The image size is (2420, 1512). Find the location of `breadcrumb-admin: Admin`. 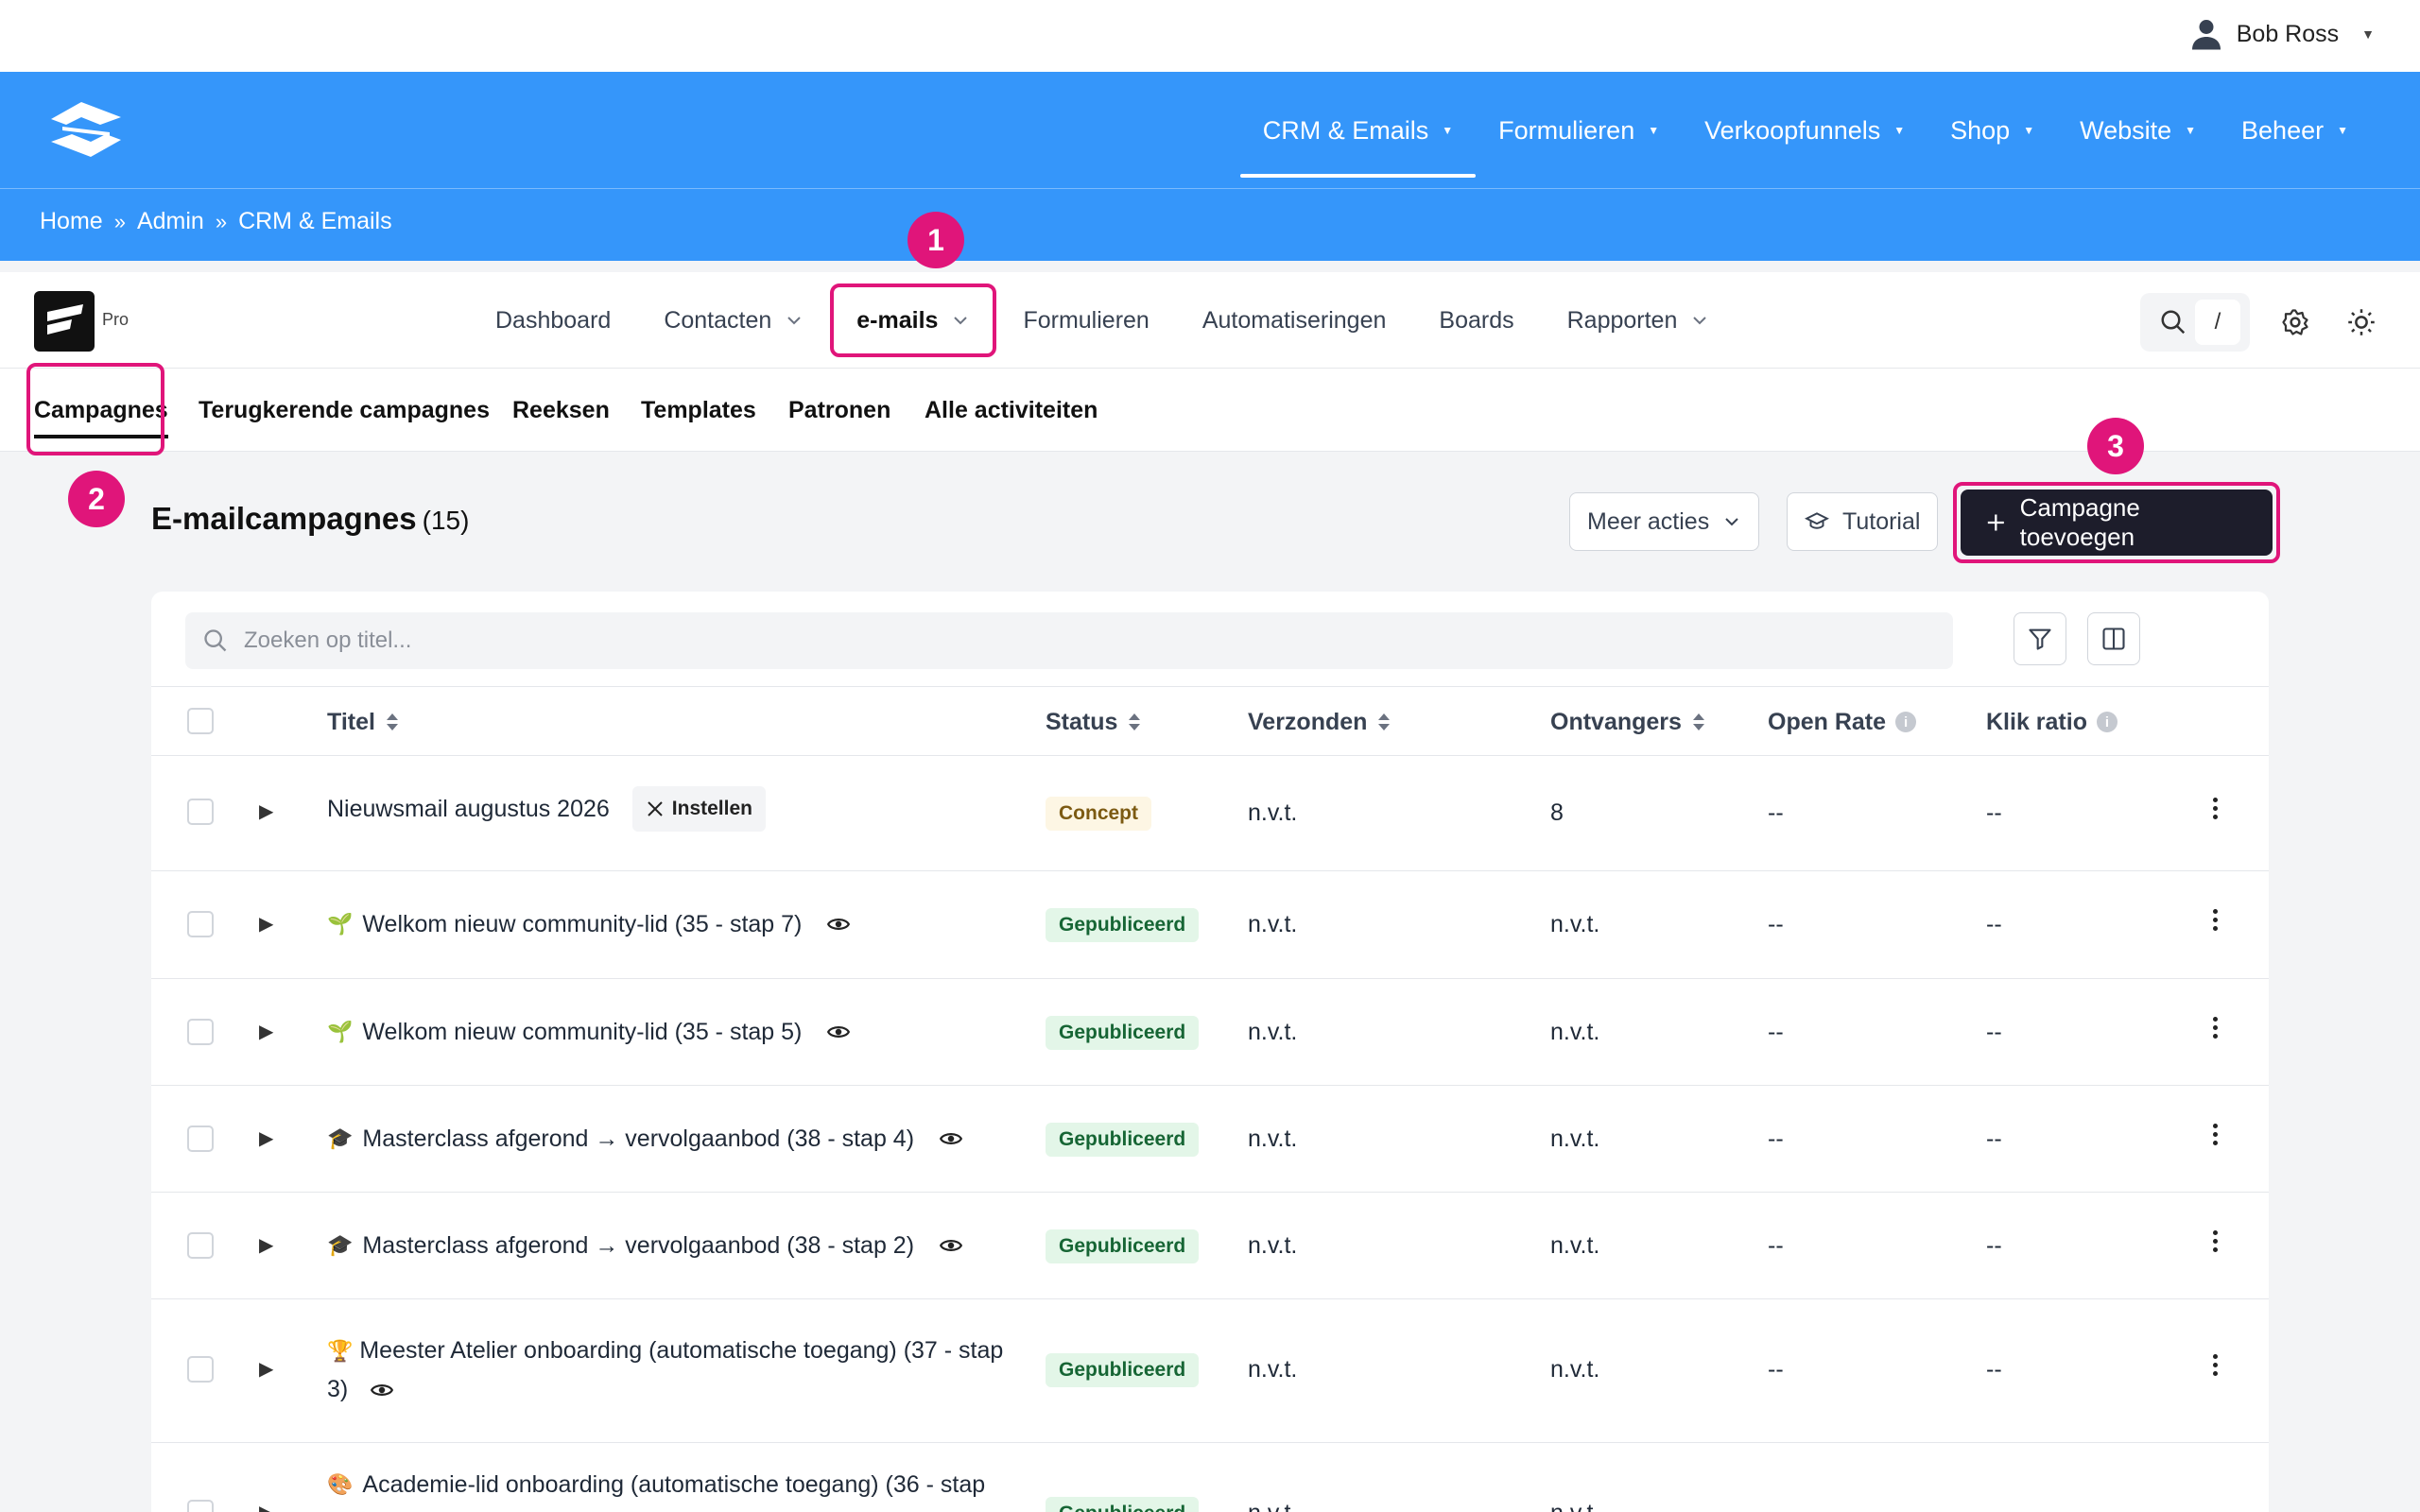

breadcrumb-admin: Admin is located at coordinates (170, 221).